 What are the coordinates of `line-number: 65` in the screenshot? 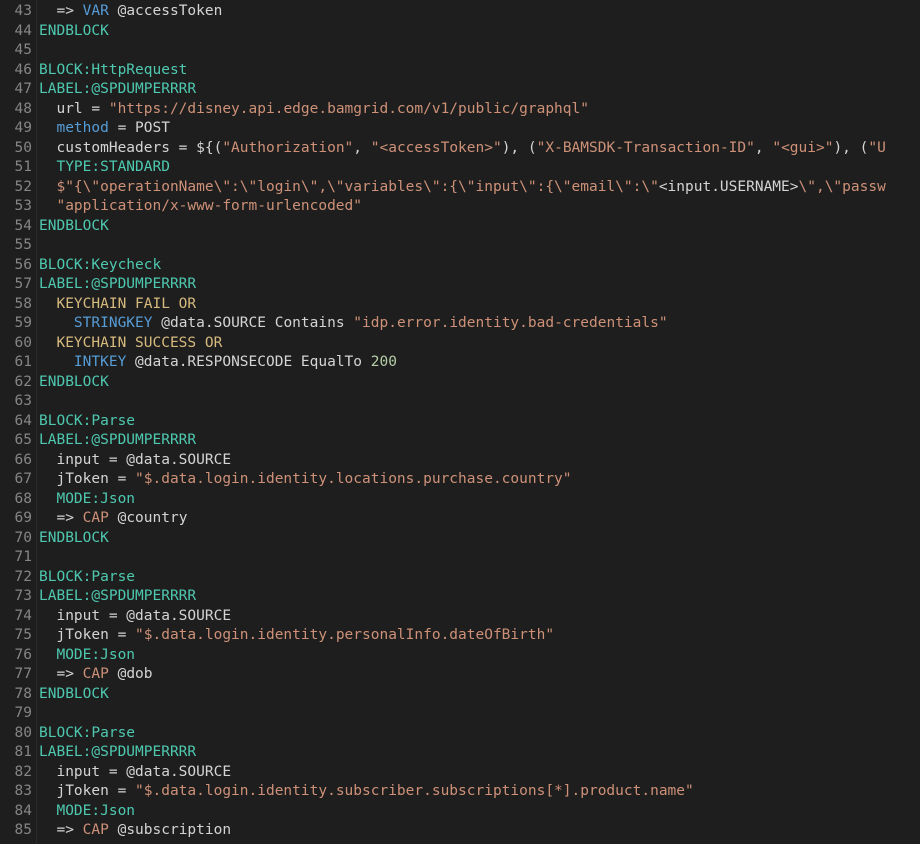 It's located at (23, 440).